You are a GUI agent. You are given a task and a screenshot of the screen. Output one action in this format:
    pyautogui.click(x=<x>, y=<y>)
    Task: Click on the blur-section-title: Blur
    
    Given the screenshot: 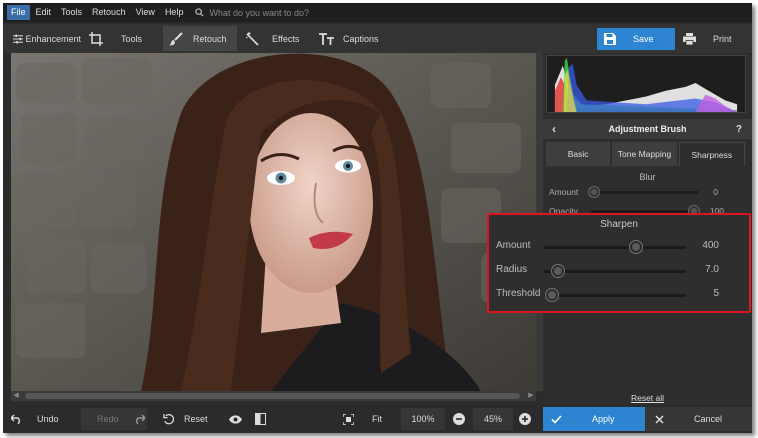 What is the action you would take?
    pyautogui.click(x=647, y=177)
    